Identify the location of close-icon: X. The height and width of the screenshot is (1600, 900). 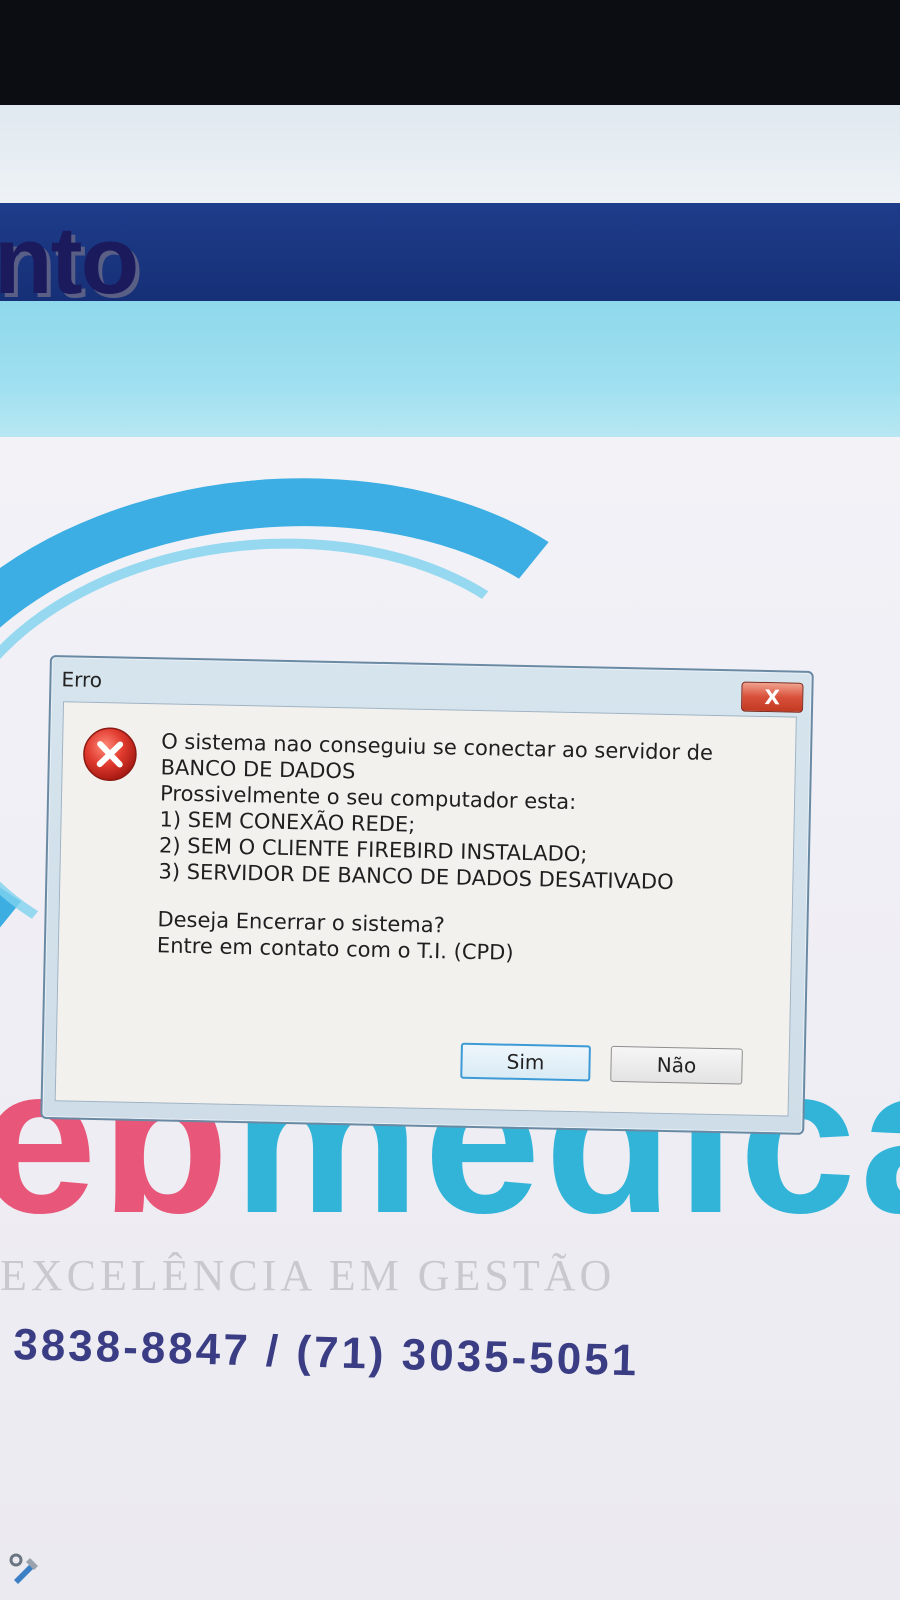
(772, 697).